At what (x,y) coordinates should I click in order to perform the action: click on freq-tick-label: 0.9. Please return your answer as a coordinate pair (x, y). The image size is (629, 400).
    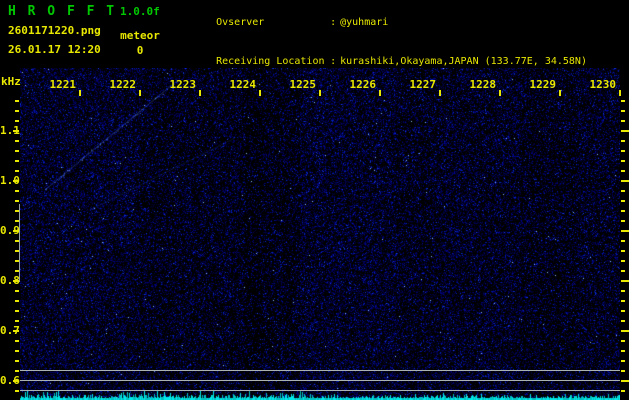
    Looking at the image, I should click on (10, 230).